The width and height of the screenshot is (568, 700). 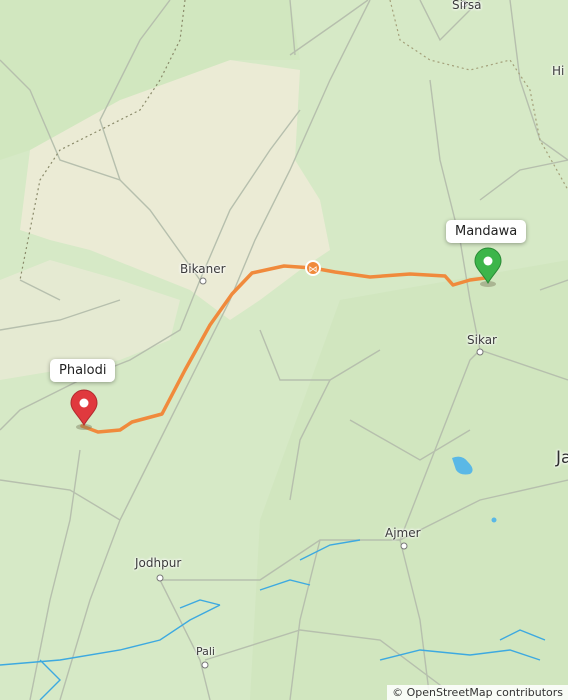 I want to click on end-marker-label: Mandawa, so click(x=486, y=231).